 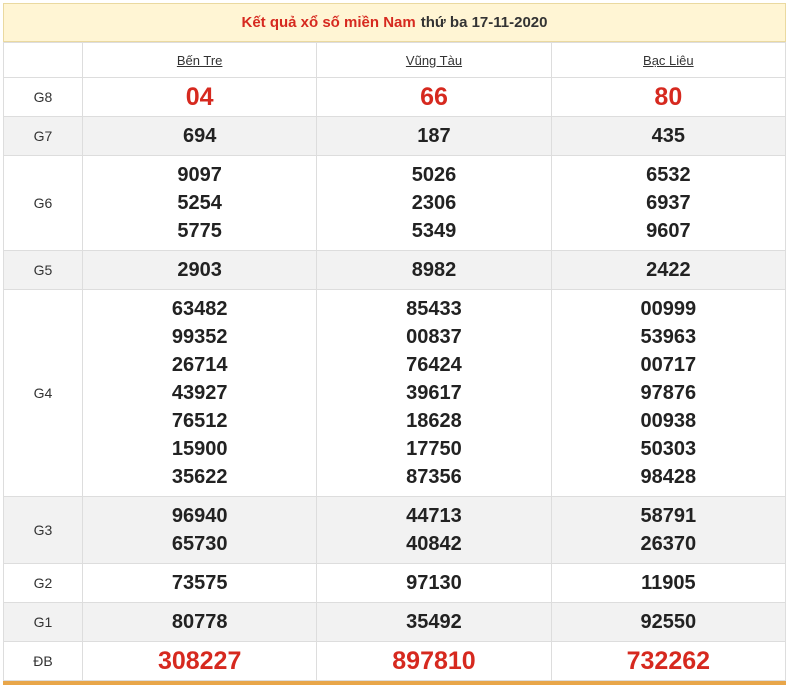 What do you see at coordinates (668, 449) in the screenshot?
I see `prize-number: 50303` at bounding box center [668, 449].